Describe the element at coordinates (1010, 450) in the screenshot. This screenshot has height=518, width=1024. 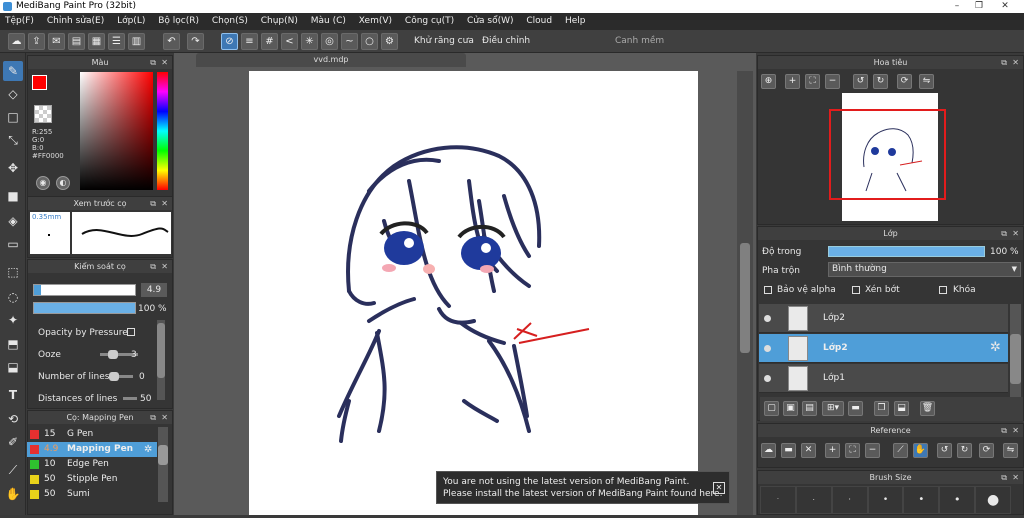
I see `reference-flip-icon: ⇋` at that location.